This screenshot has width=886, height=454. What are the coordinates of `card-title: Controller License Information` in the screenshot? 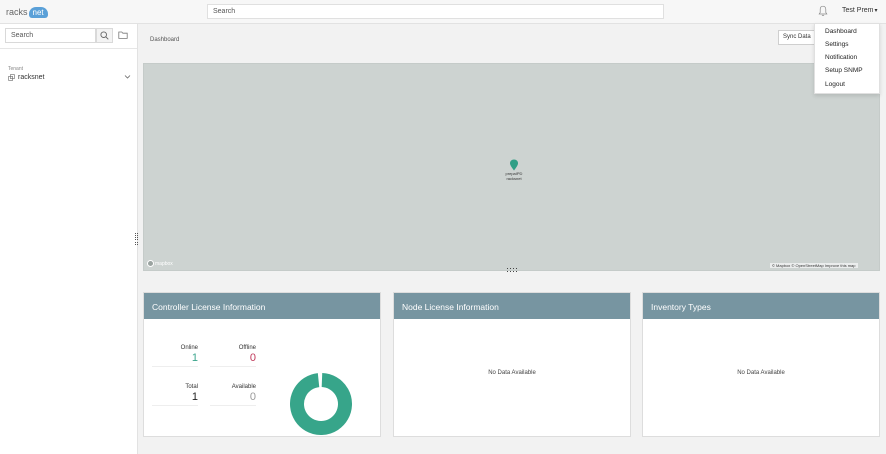 It's located at (262, 306).